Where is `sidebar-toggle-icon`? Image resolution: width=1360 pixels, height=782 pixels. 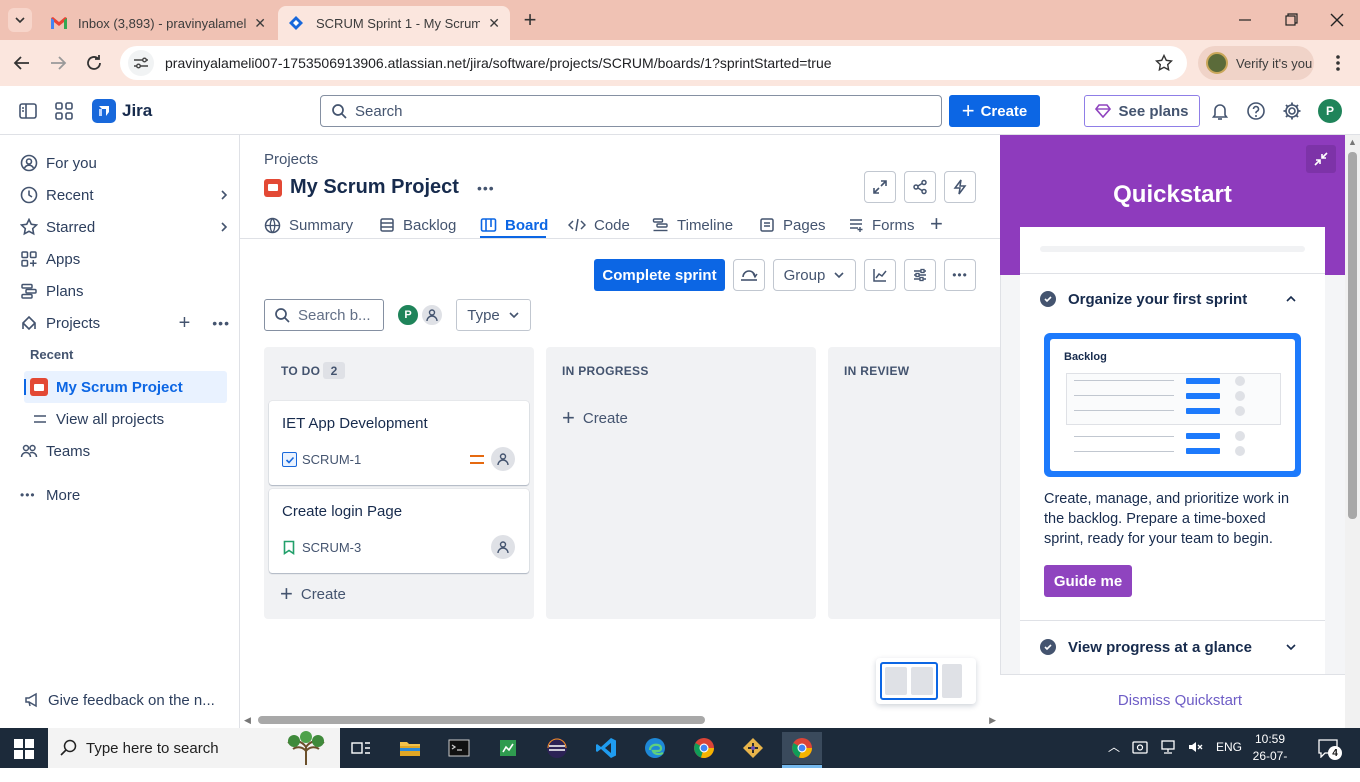 sidebar-toggle-icon is located at coordinates (28, 111).